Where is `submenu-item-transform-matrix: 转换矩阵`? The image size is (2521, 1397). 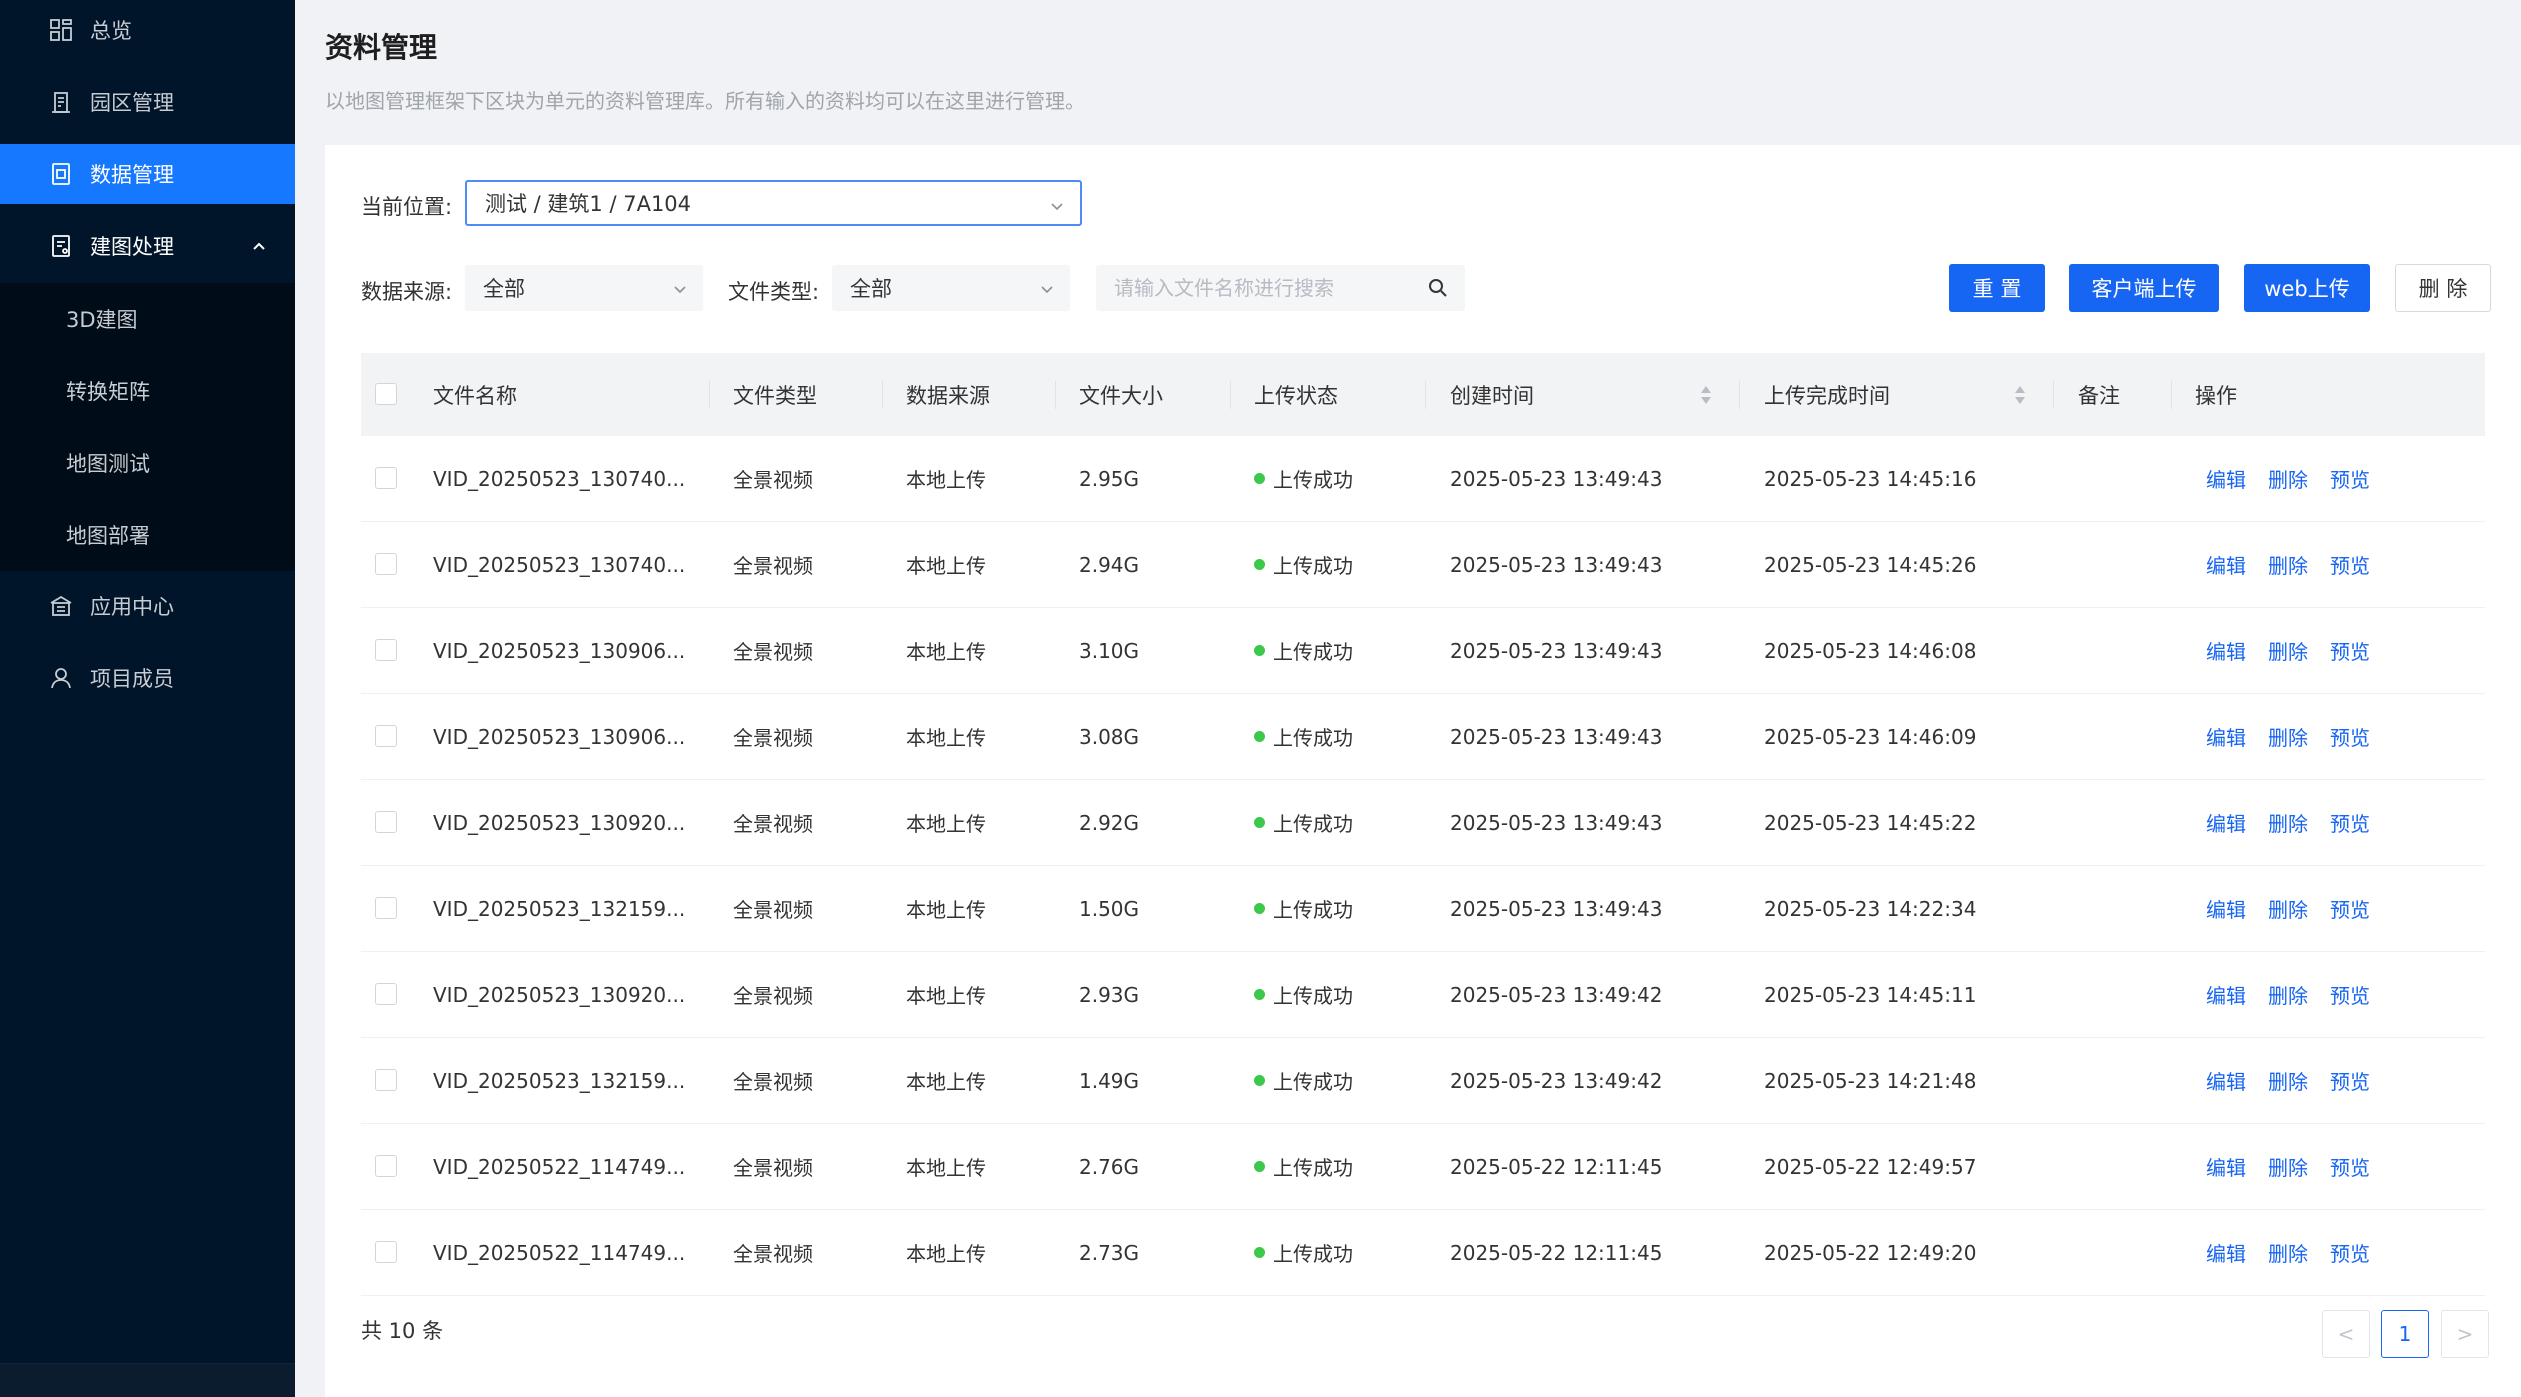
submenu-item-transform-matrix: 转换矩阵 is located at coordinates (147, 391).